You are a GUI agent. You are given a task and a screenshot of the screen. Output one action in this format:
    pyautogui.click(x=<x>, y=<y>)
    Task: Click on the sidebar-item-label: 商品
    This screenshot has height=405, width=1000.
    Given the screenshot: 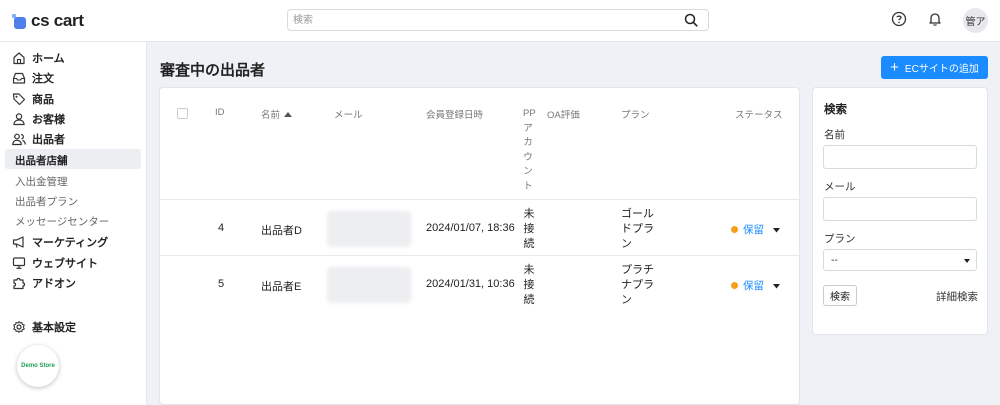 What is the action you would take?
    pyautogui.click(x=43, y=100)
    